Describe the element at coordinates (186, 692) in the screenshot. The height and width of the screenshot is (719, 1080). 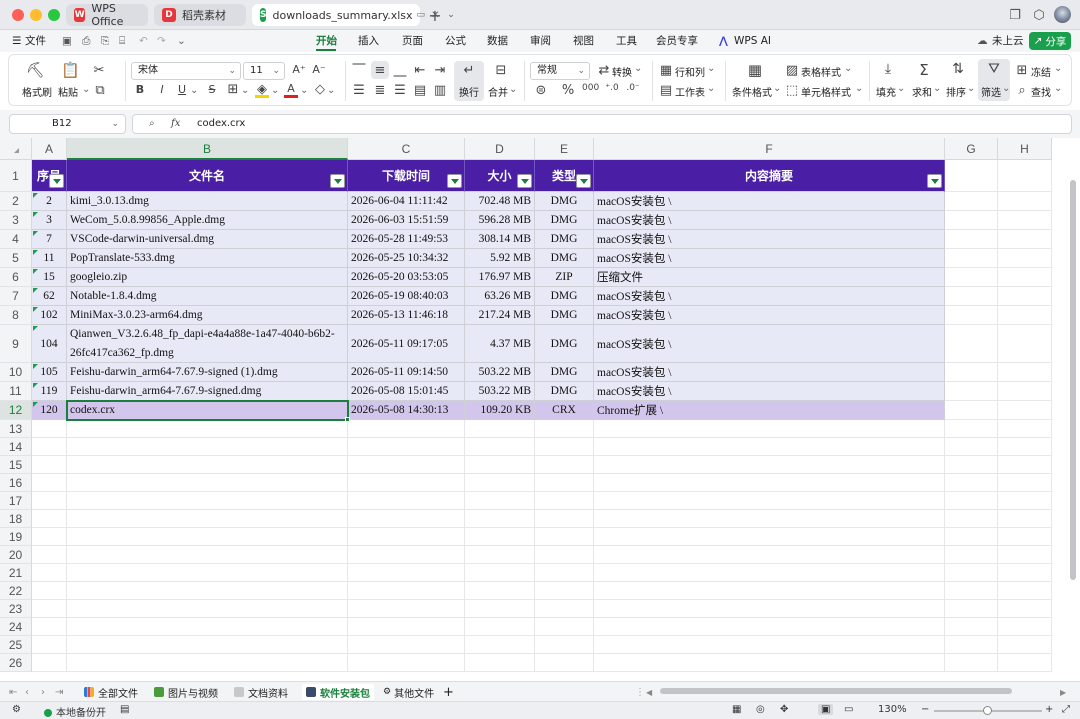
I see `sheet-tab-images-videos: 图片与视频` at that location.